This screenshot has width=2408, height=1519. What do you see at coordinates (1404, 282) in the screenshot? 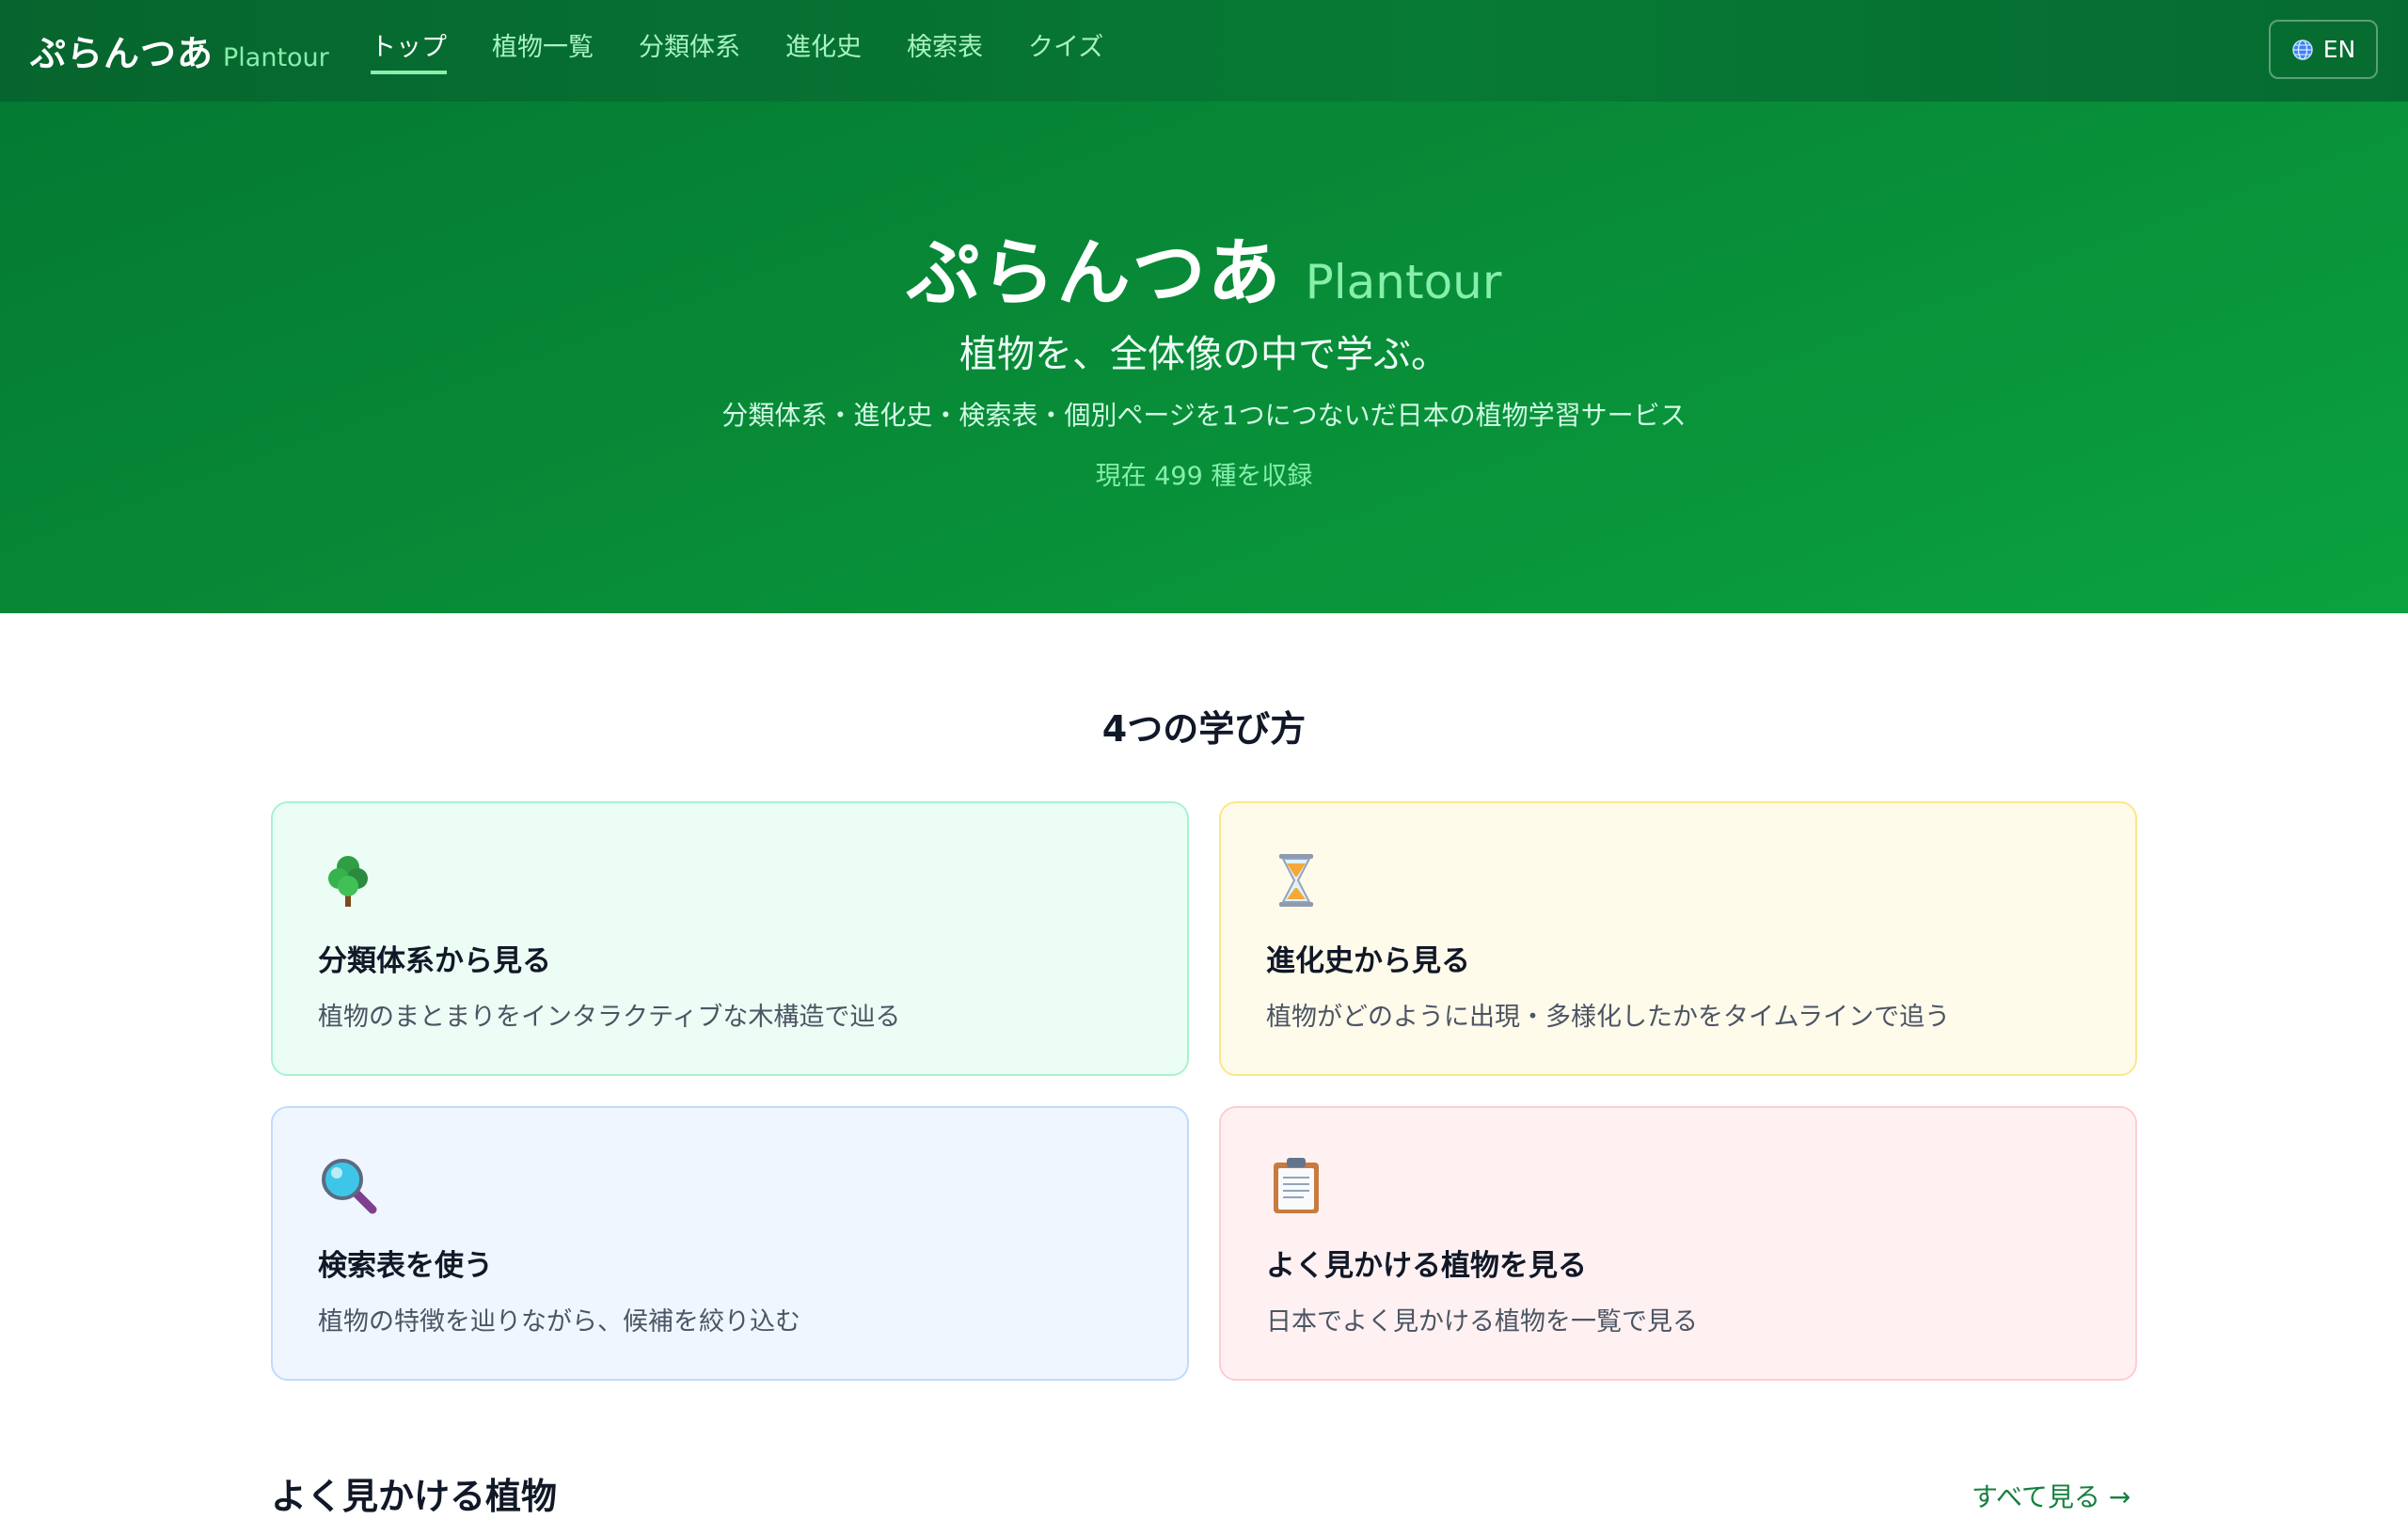
I see `hero-title-en: Plantour` at bounding box center [1404, 282].